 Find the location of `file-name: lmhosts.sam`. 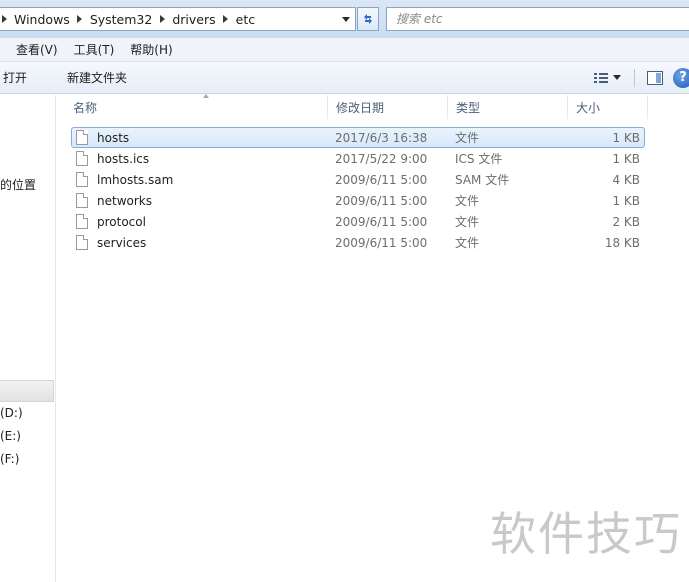

file-name: lmhosts.sam is located at coordinates (135, 179).